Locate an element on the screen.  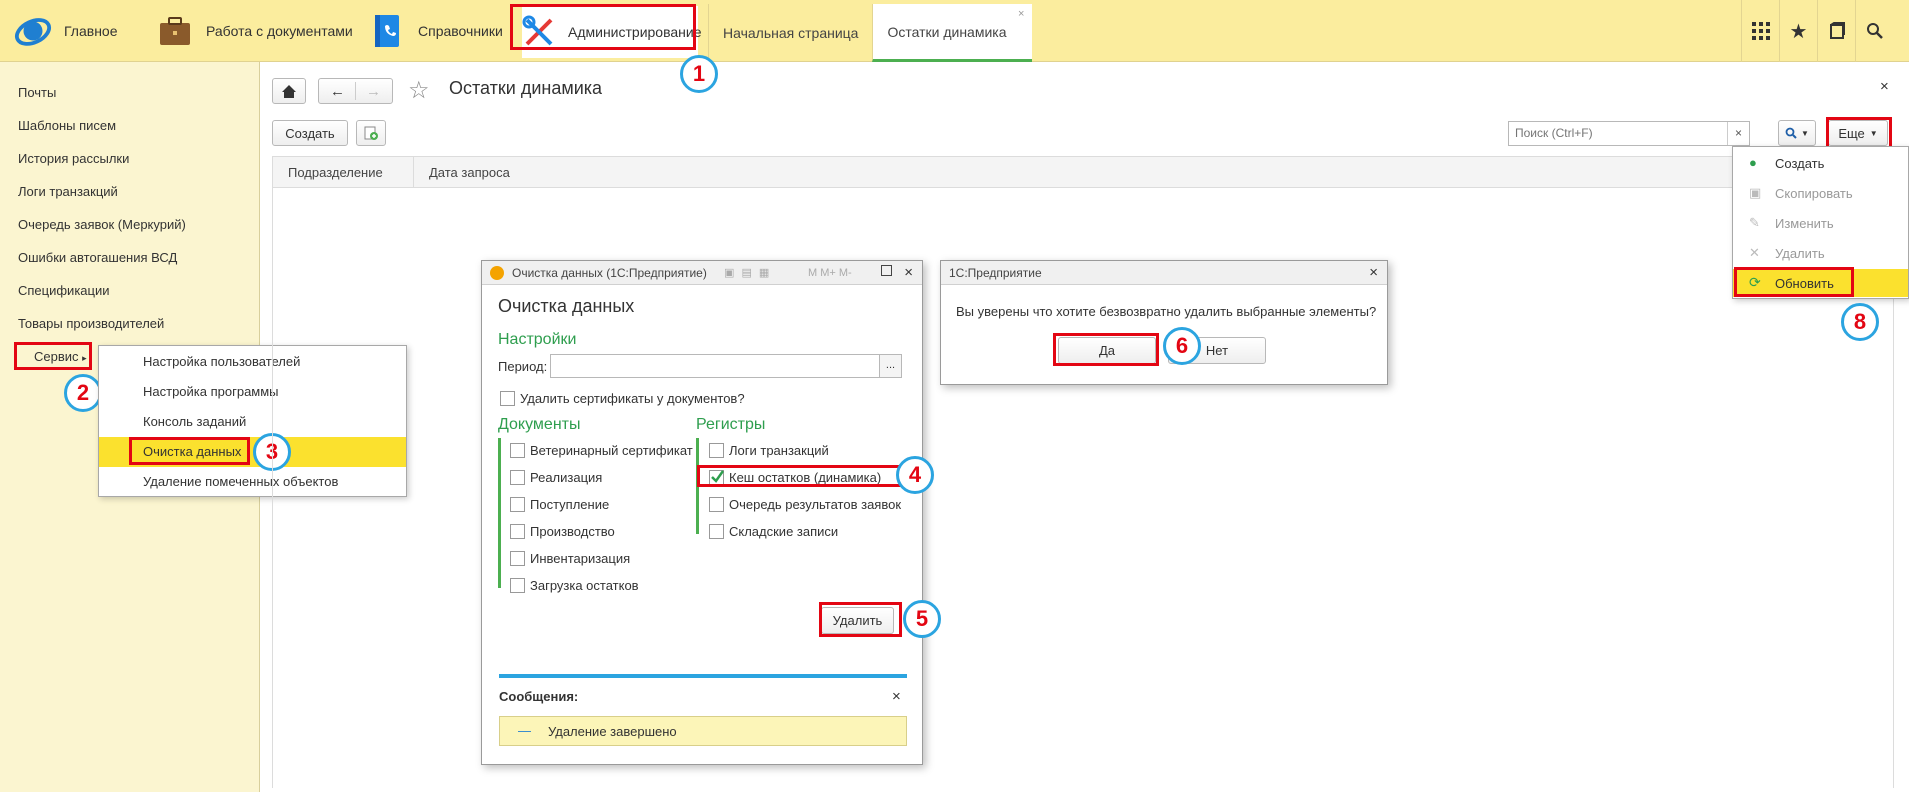
confirm-dialog-close-icon: × is located at coordinates (1373, 272).